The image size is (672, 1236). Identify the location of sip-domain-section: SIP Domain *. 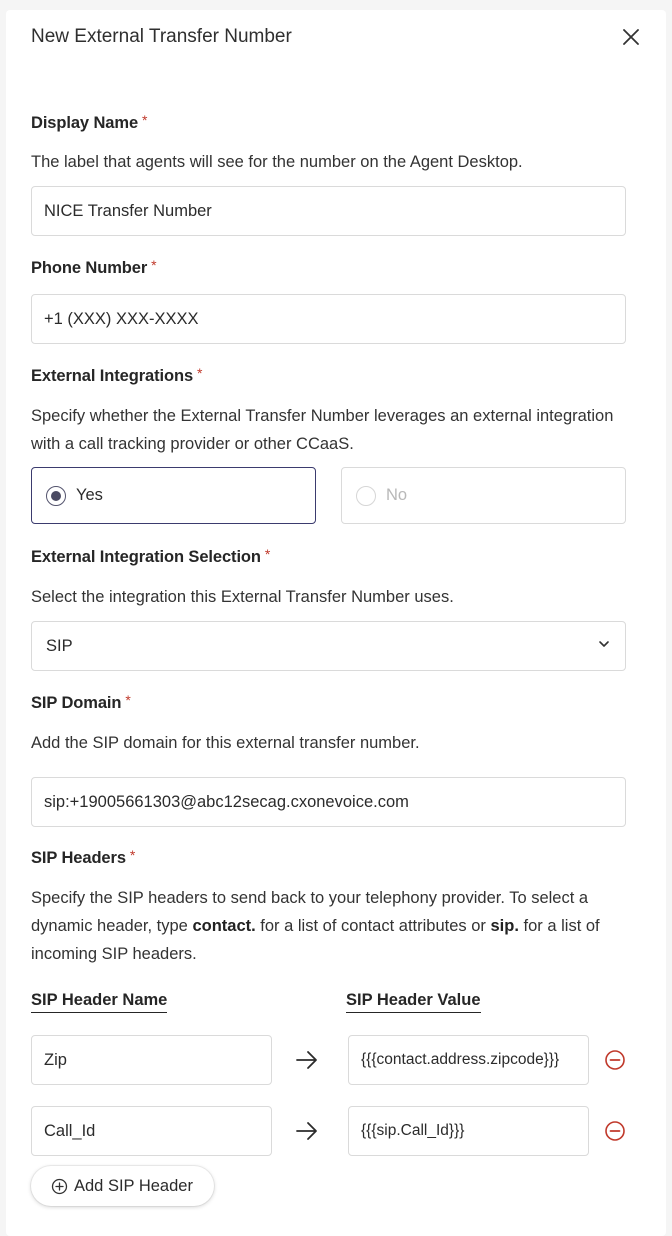
(328, 702).